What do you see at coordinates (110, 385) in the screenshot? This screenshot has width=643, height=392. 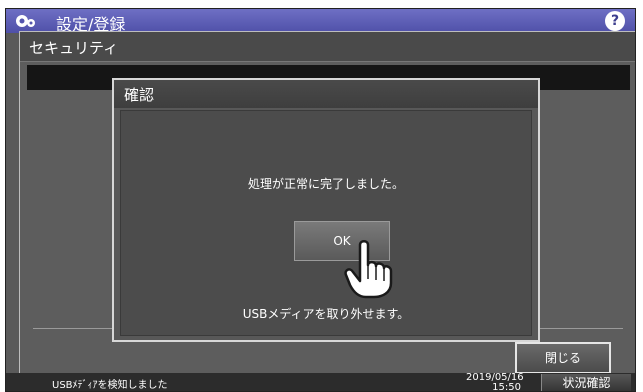 I see `status-message: USBﾒﾃﾞｨｱを検知しました` at bounding box center [110, 385].